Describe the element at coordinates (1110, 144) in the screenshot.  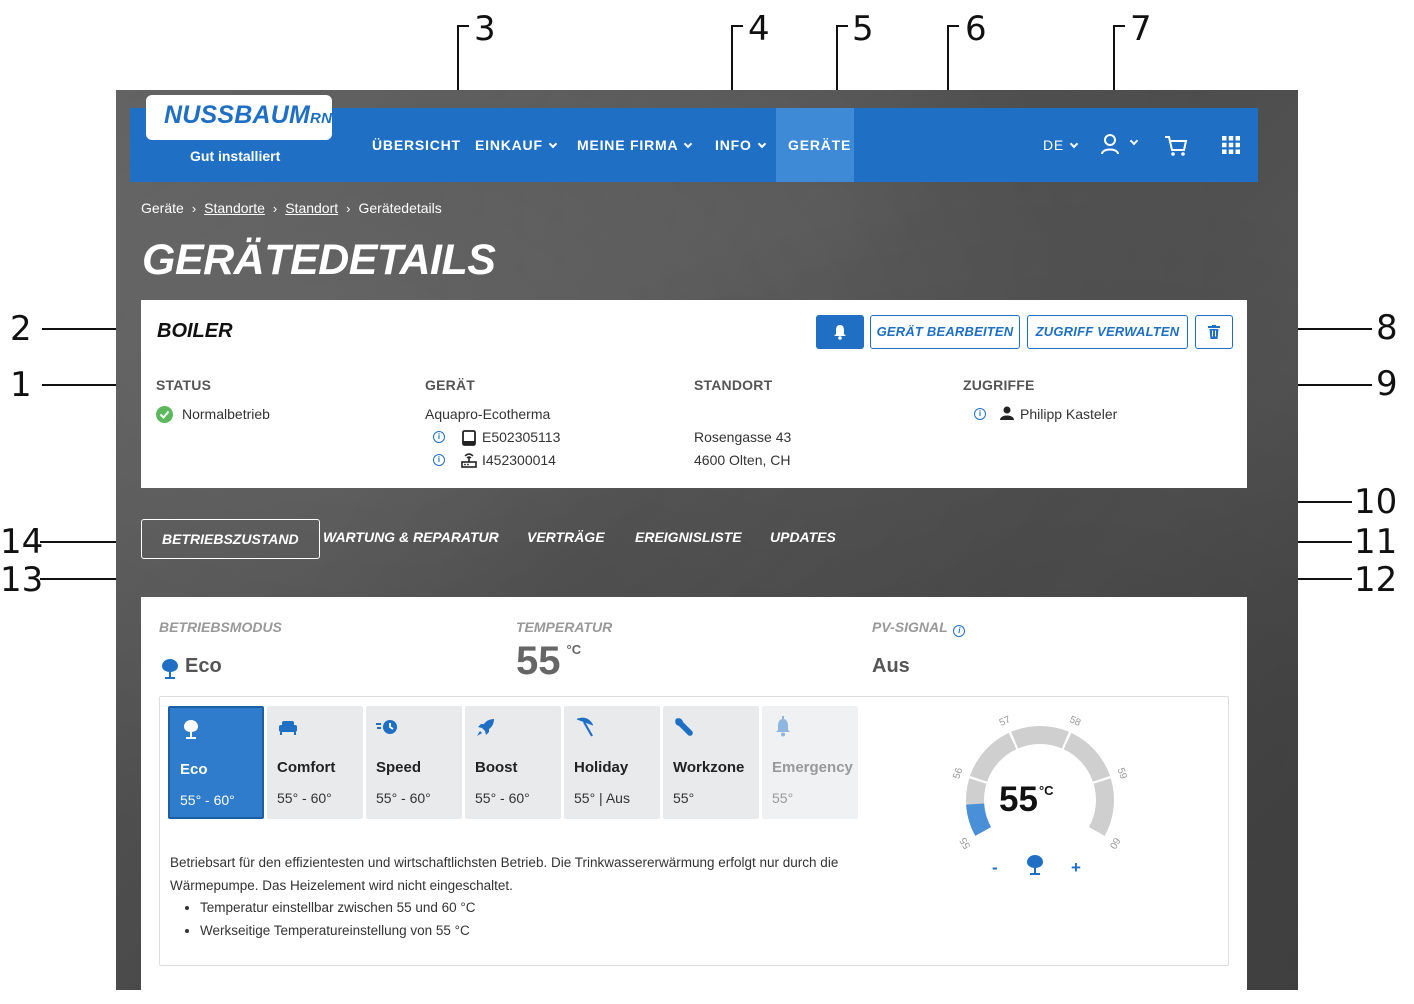
I see `user-icon` at that location.